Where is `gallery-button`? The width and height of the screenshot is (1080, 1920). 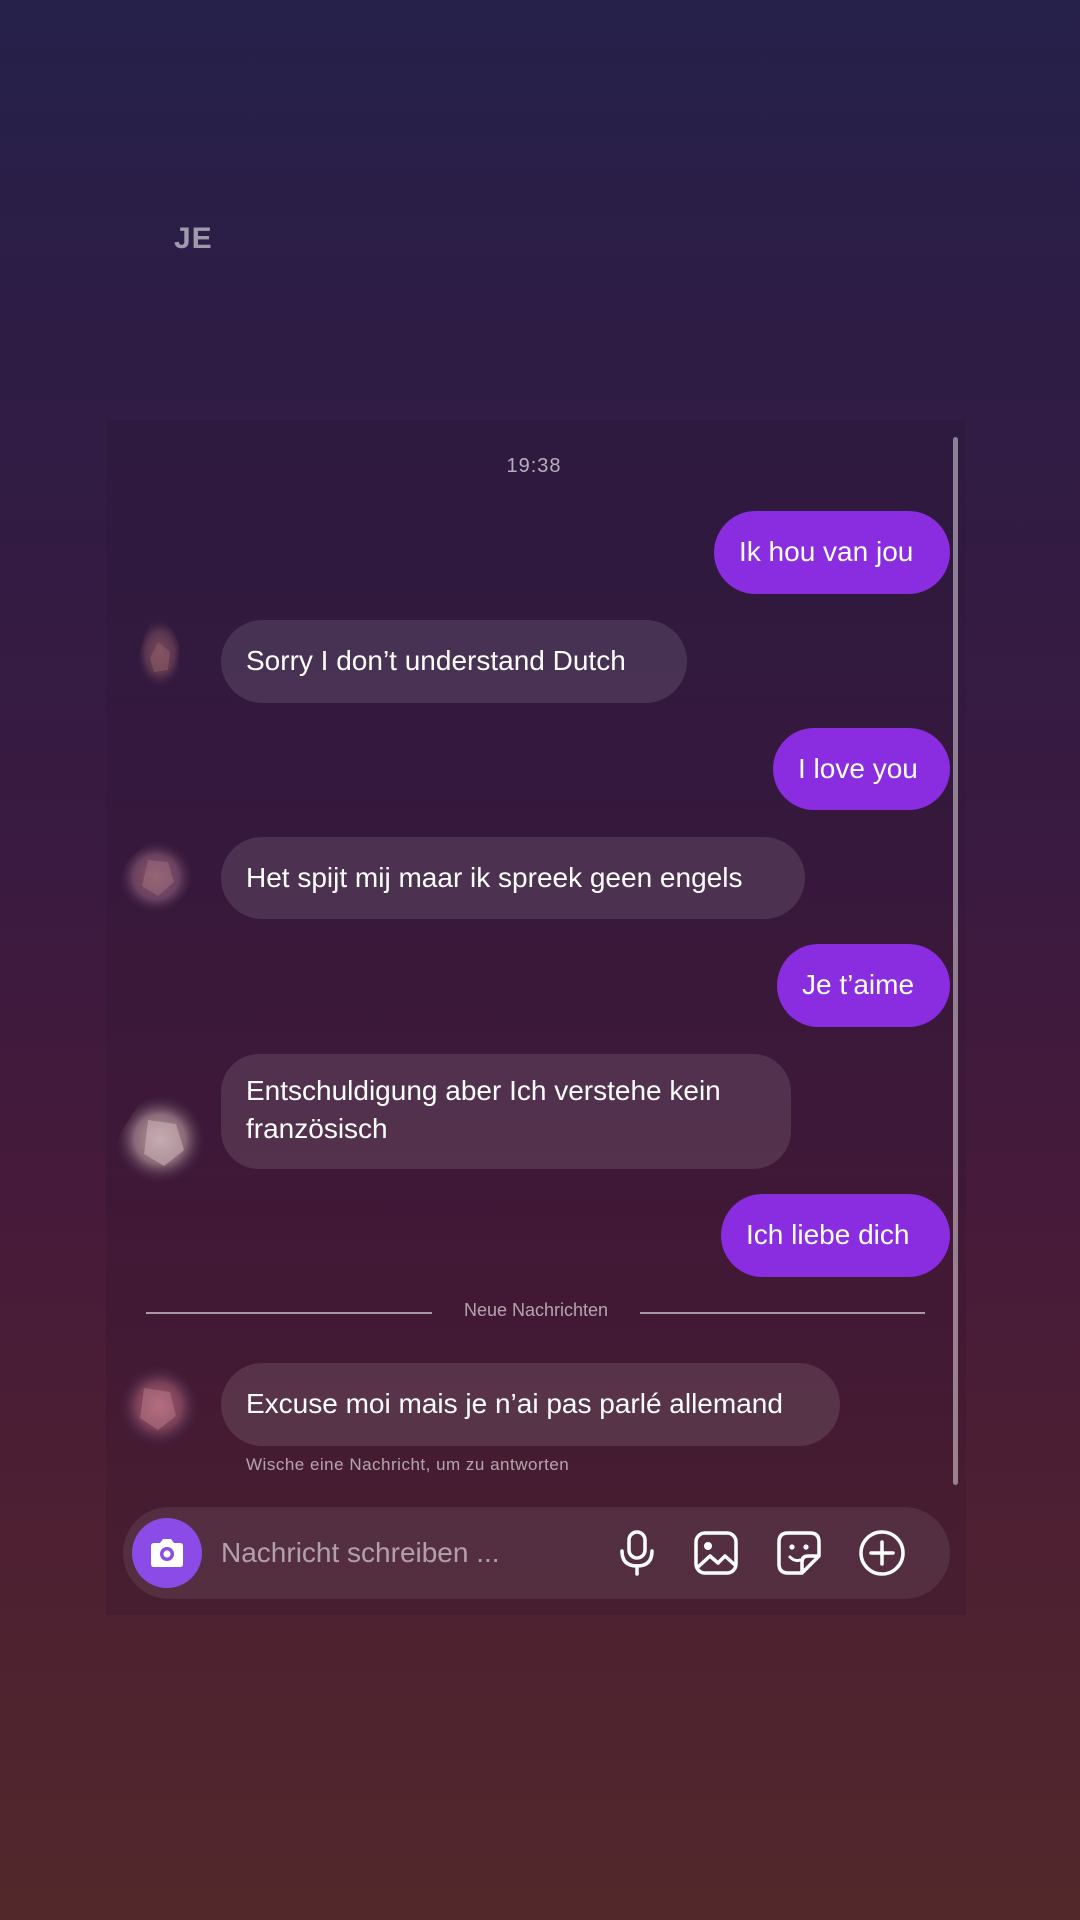
gallery-button is located at coordinates (716, 1553).